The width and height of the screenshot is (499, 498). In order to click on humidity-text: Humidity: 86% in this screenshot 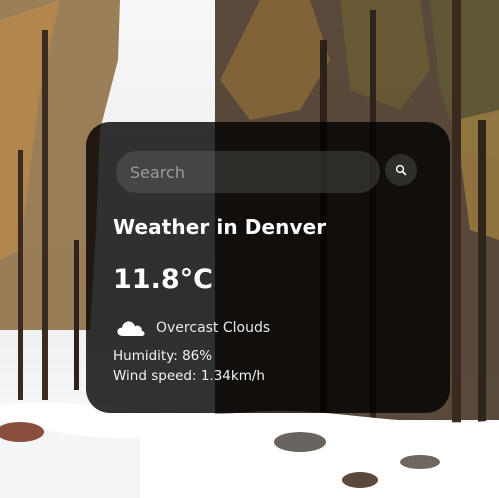, I will do `click(163, 356)`.